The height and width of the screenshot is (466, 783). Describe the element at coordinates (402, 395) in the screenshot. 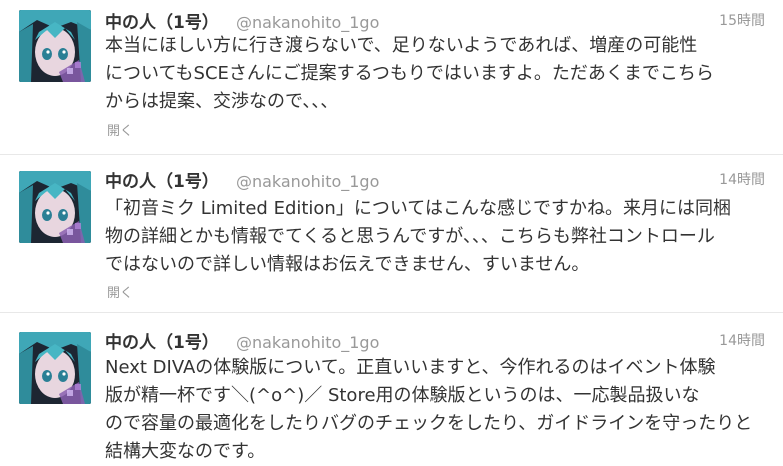

I see `tweet-text-line: 版が精一杯です＼(^o^)／ Store用の体験版というのは、一応製品扱いな` at that location.